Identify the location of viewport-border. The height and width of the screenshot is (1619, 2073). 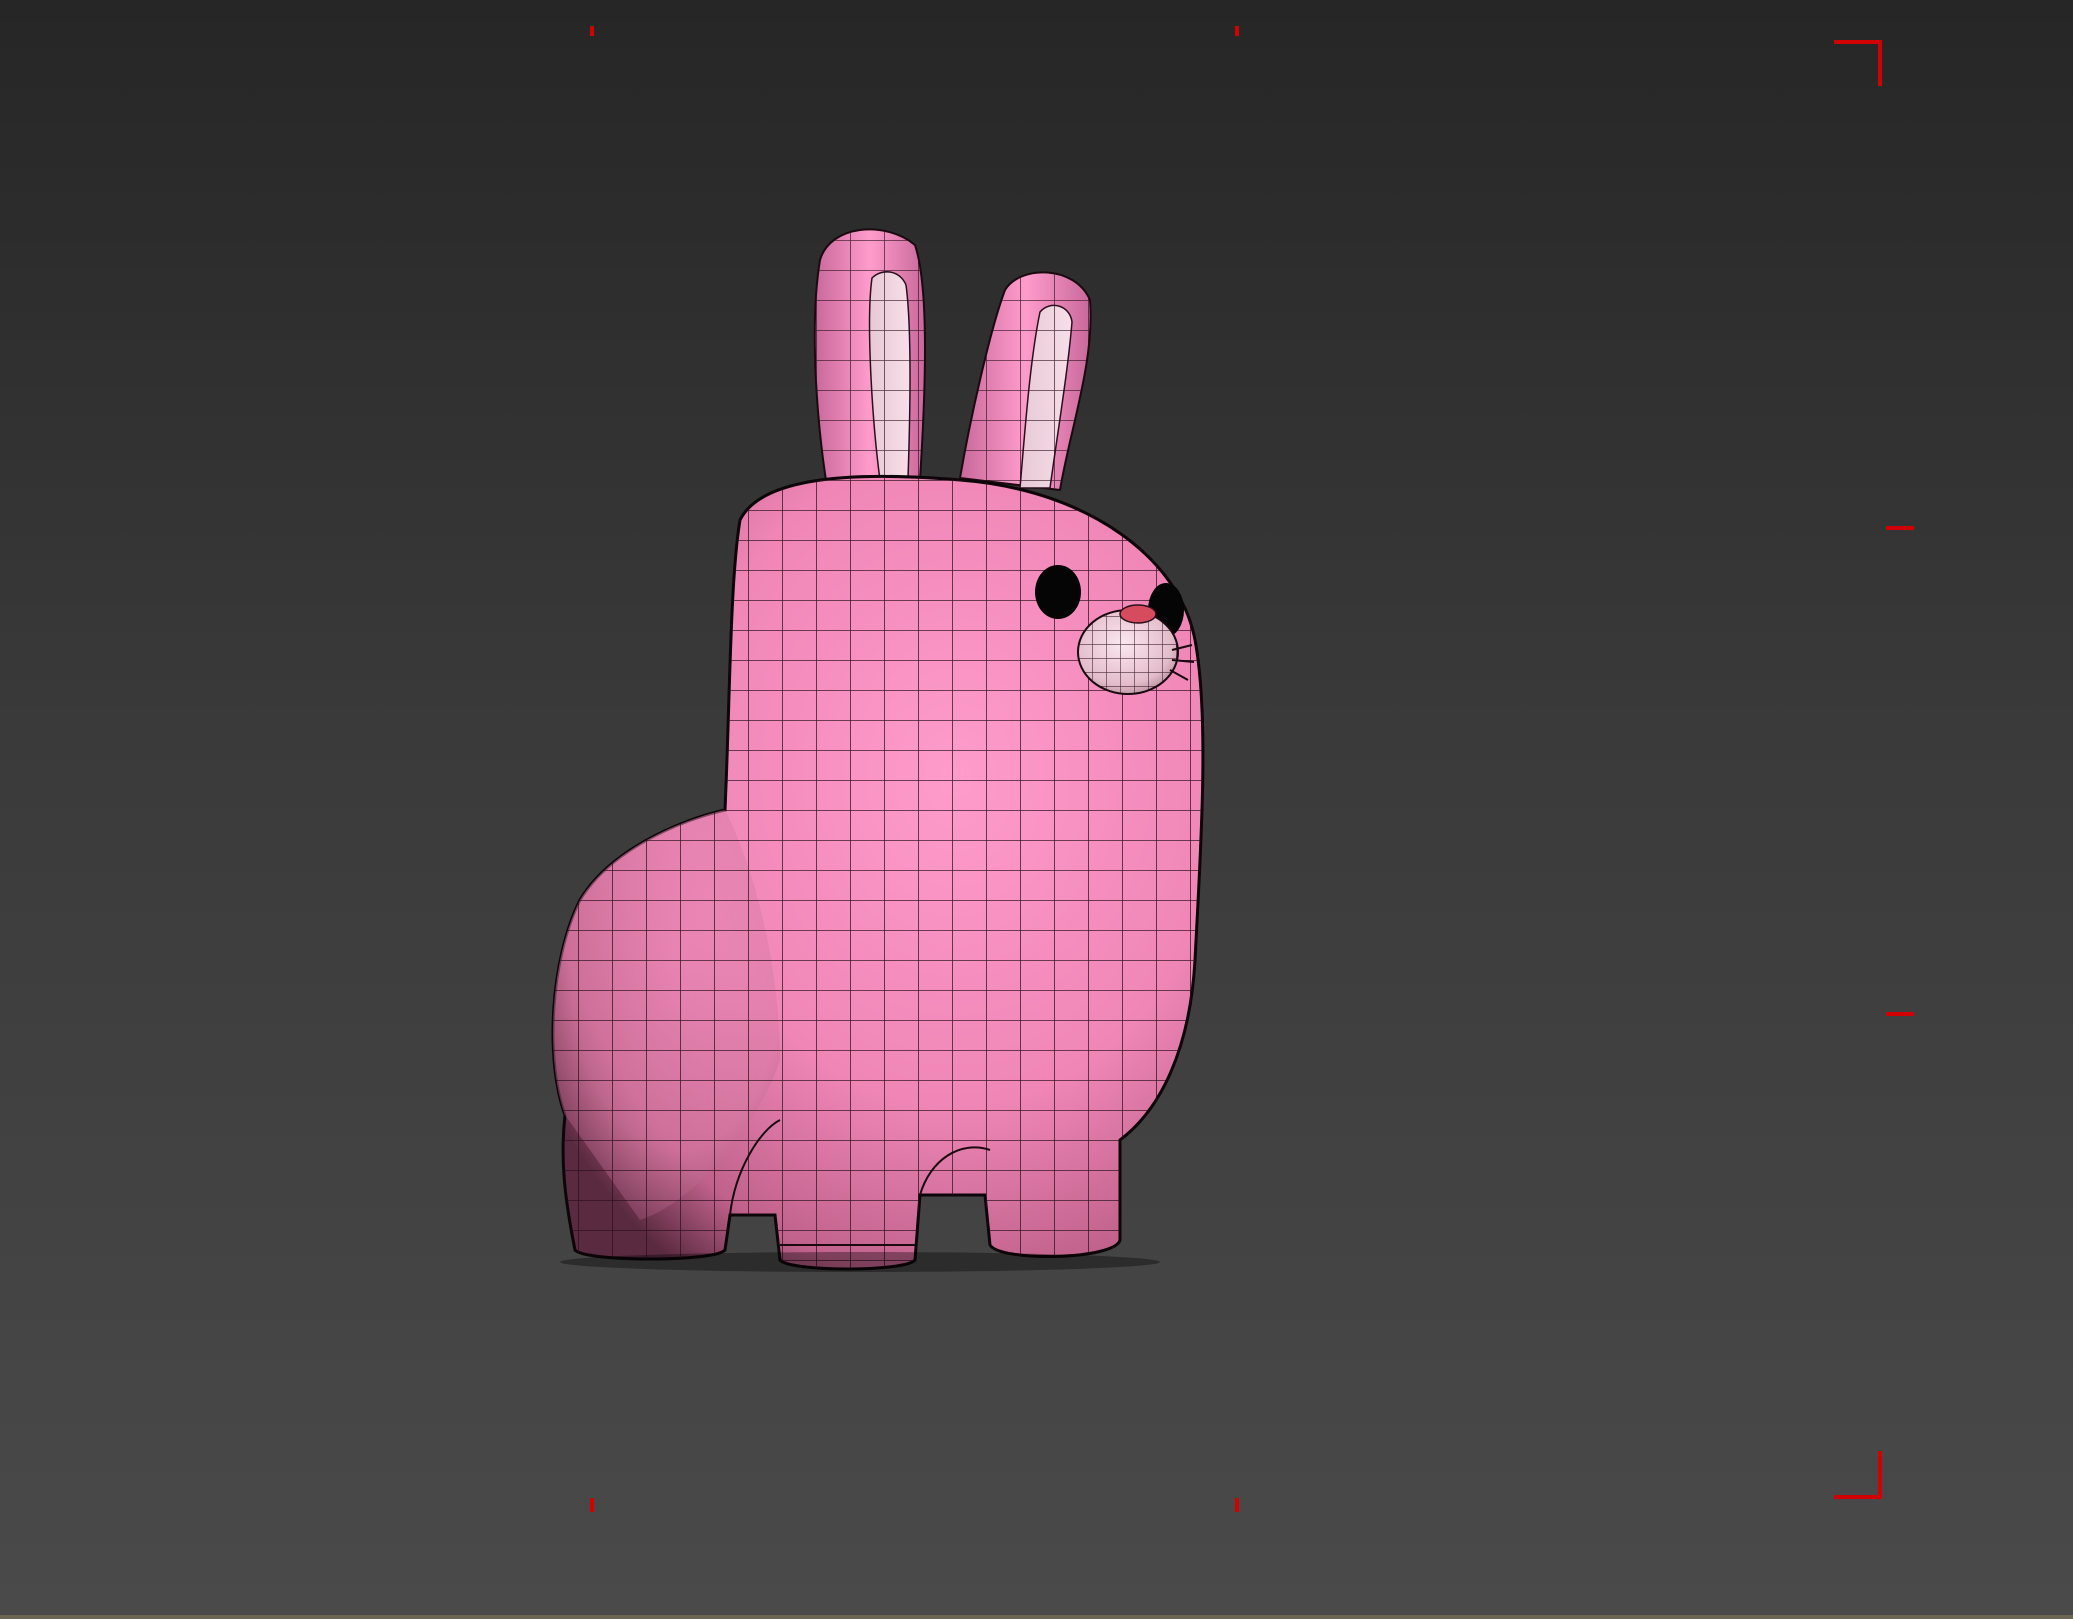
(1036, 1617).